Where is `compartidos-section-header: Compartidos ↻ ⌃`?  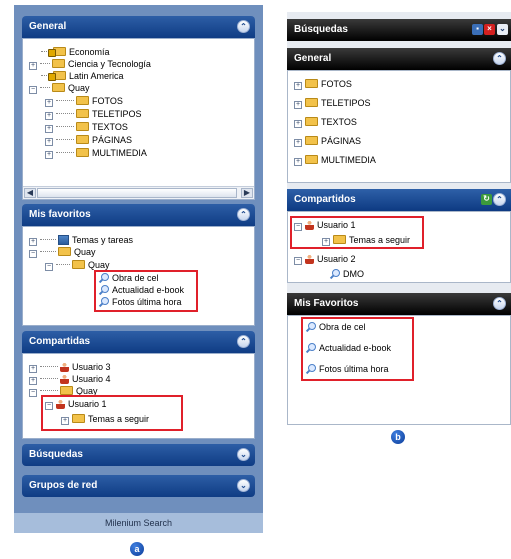 compartidos-section-header: Compartidos ↻ ⌃ is located at coordinates (399, 200).